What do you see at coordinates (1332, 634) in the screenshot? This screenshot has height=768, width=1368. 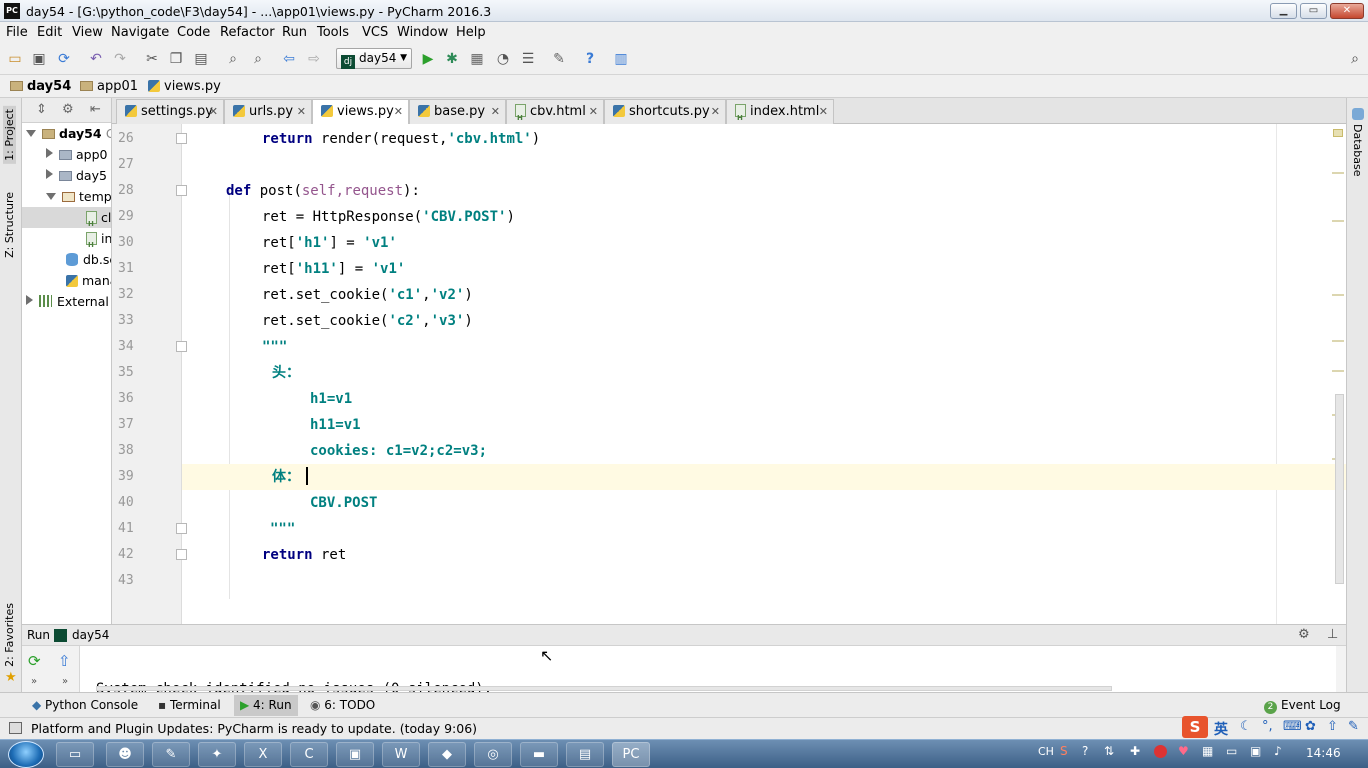 I see `hide-panel-icon: ⊥` at bounding box center [1332, 634].